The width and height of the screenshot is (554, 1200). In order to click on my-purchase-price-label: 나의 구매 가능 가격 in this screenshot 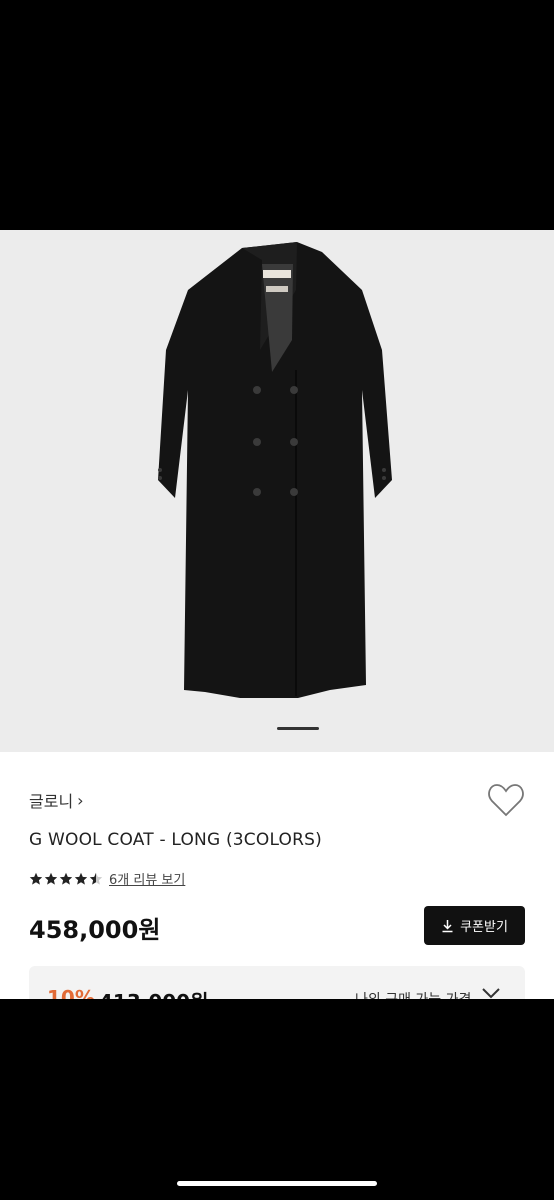, I will do `click(413, 994)`.